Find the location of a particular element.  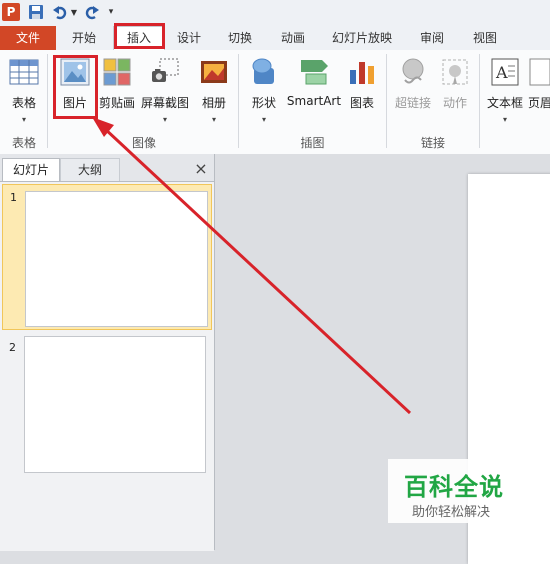

watermark-title: 百科全说 is located at coordinates (454, 487).